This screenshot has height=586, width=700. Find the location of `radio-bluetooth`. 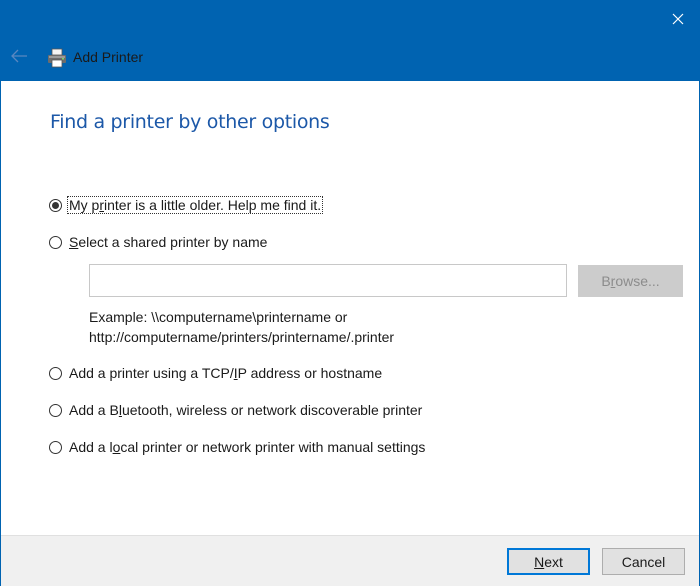

radio-bluetooth is located at coordinates (55, 410).